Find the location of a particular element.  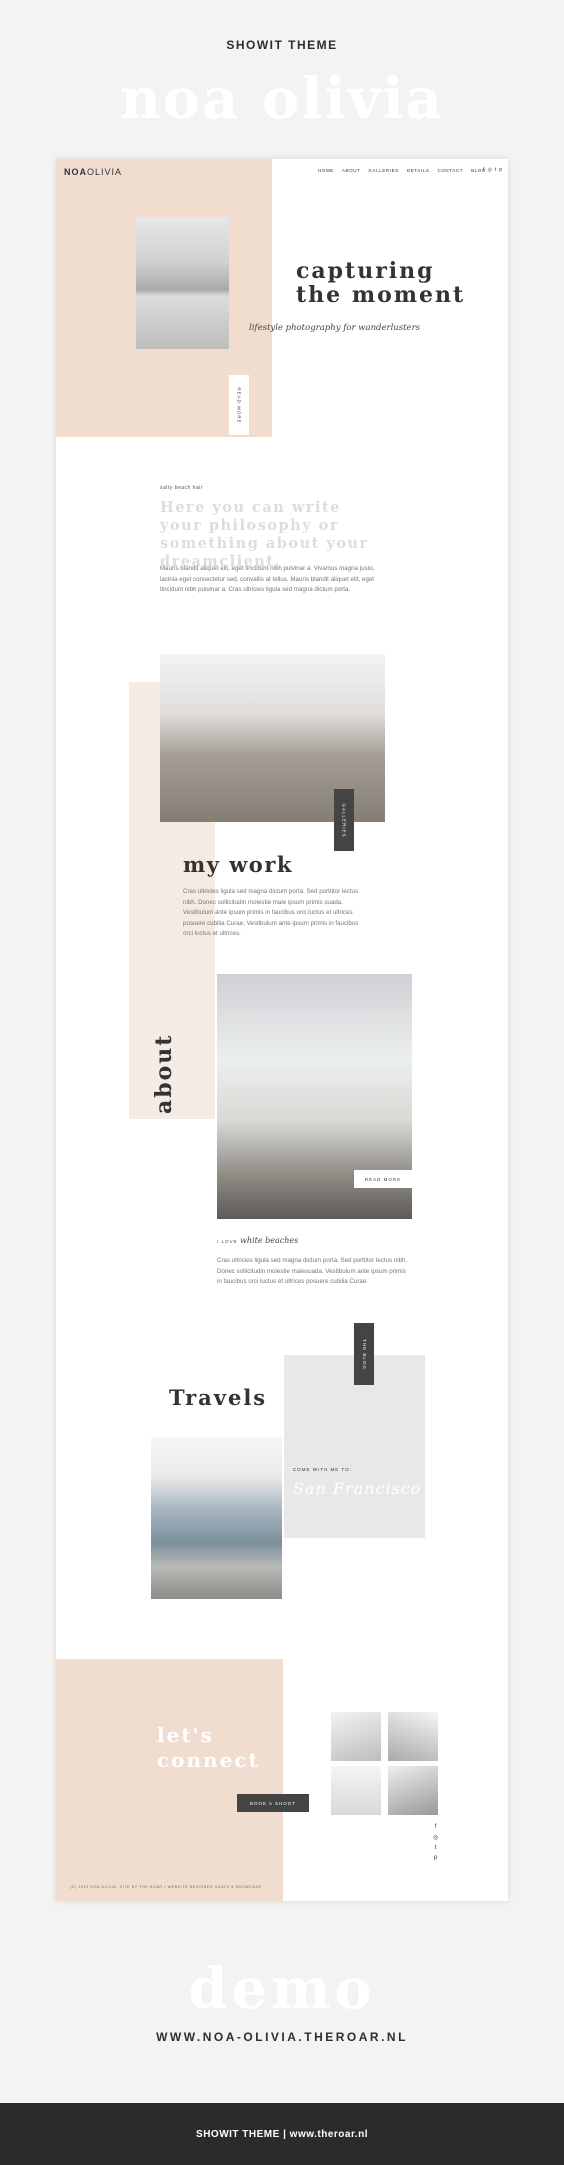

philosophy-label: salty beach hair is located at coordinates (182, 488).